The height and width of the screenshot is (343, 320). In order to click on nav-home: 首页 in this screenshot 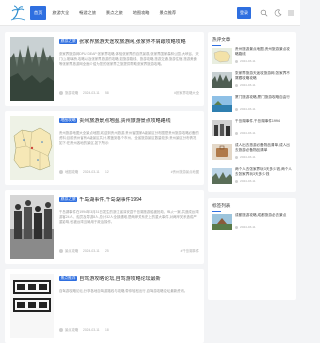, I will do `click(38, 13)`.